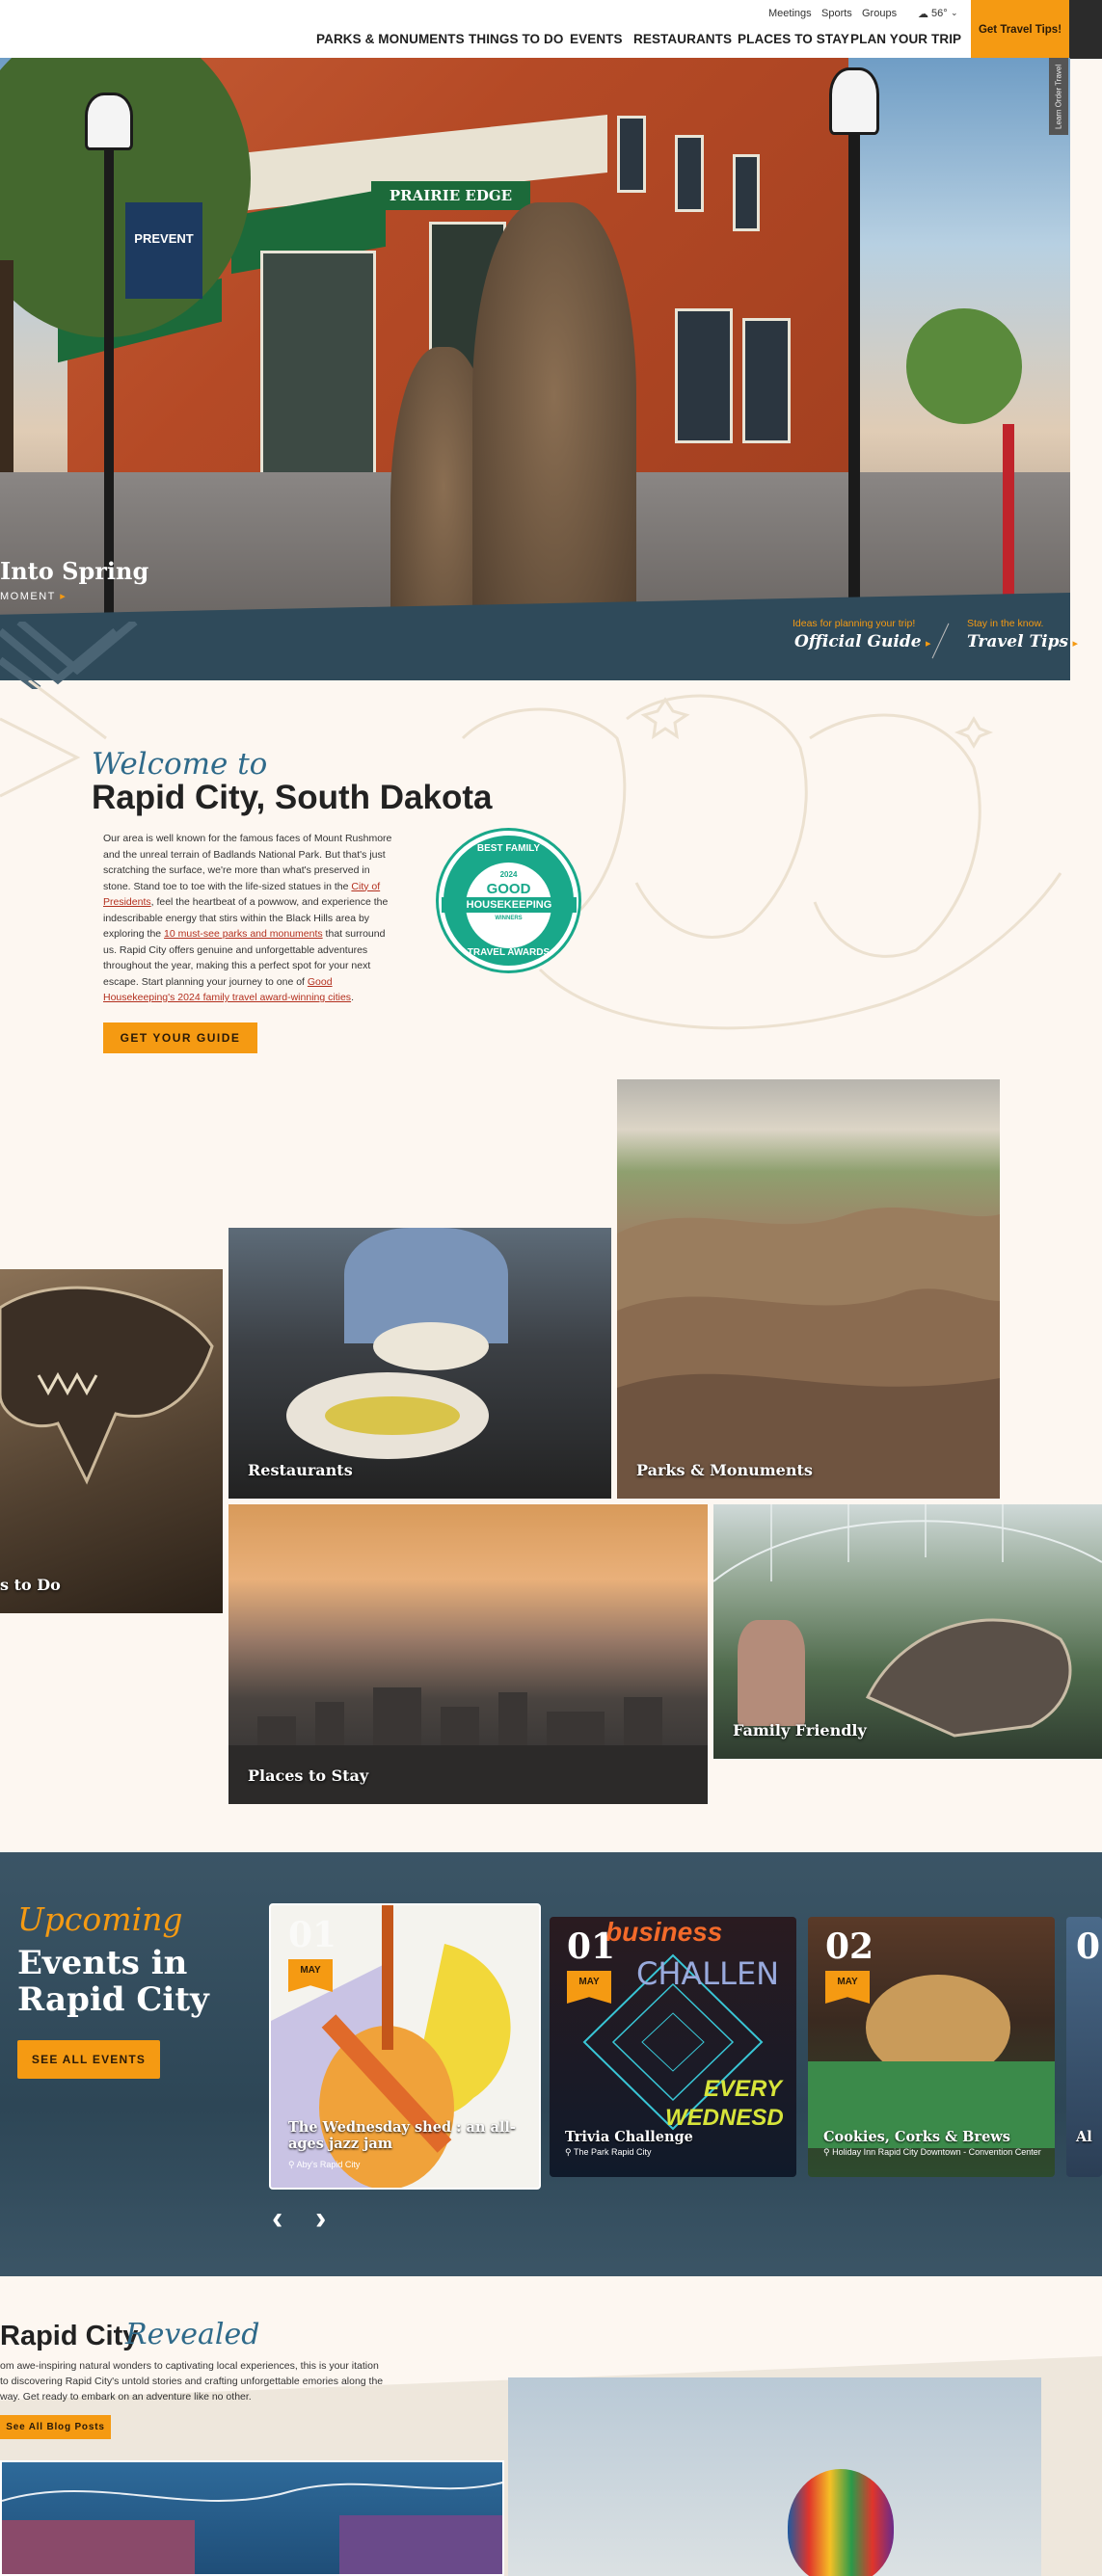  I want to click on event-title: Trivia Challenge, so click(629, 2137).